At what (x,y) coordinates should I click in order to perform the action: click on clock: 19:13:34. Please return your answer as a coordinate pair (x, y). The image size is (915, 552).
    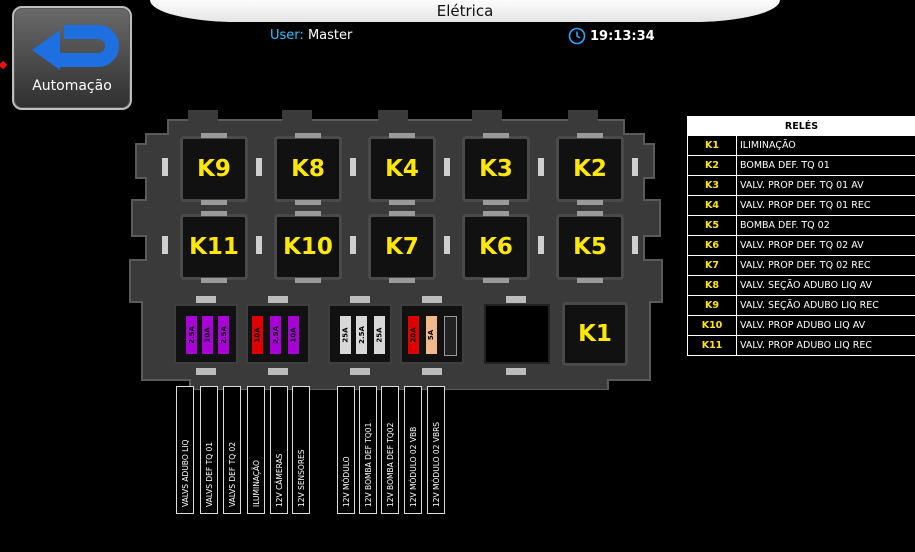
    Looking at the image, I should click on (611, 36).